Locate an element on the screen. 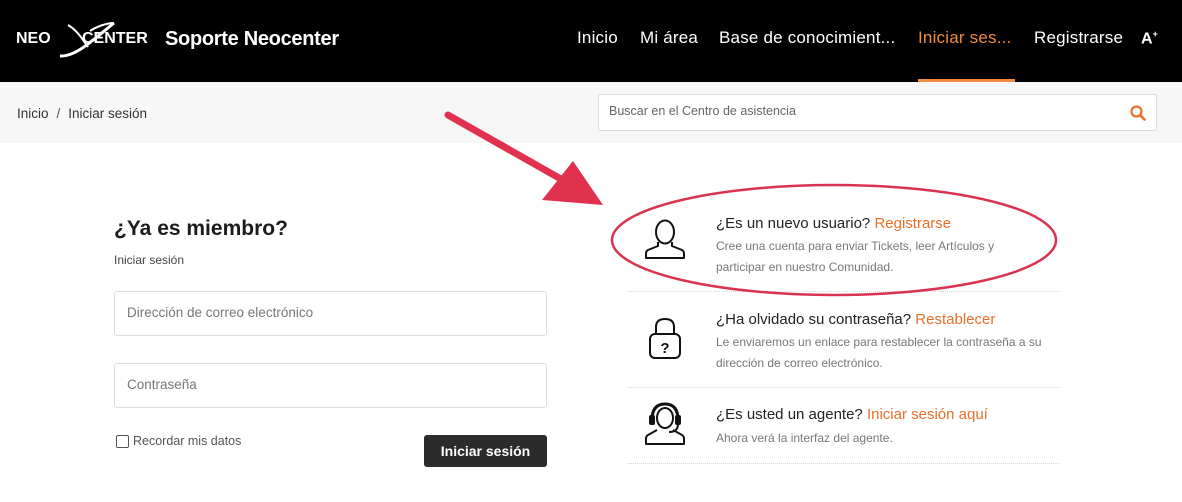 The image size is (1182, 502). reset-password-link: Restablecer is located at coordinates (955, 319).